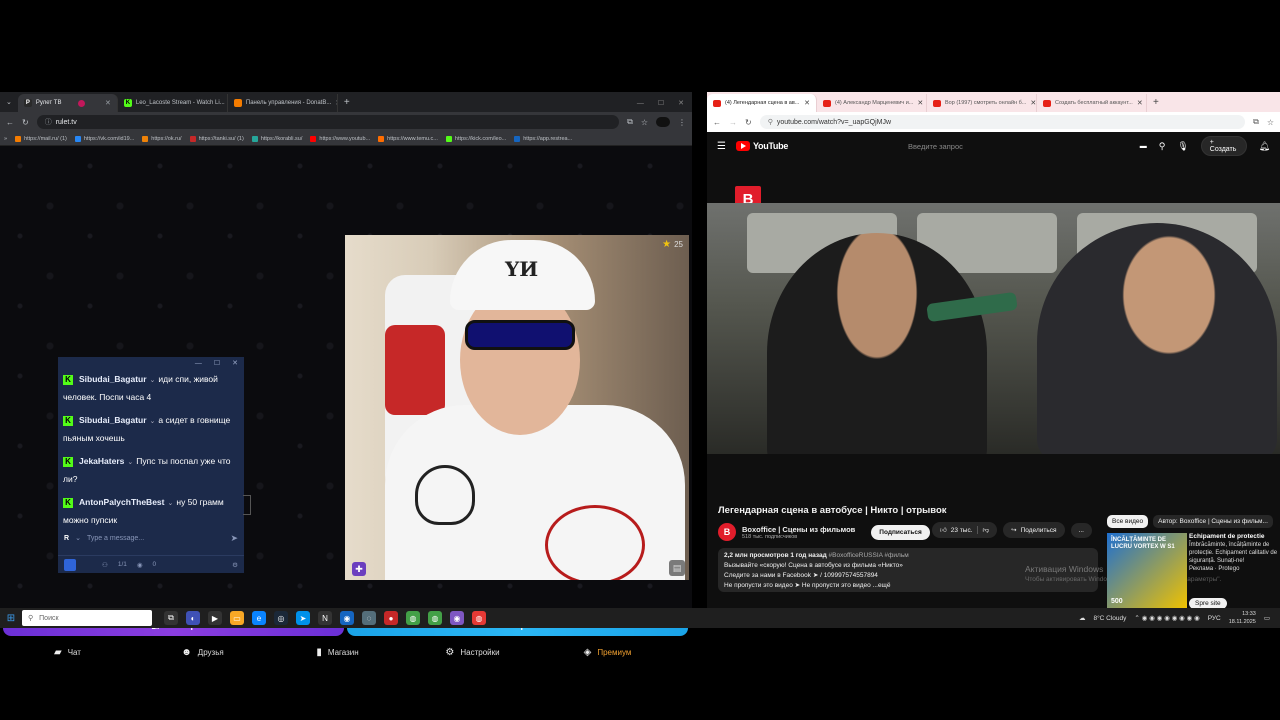  What do you see at coordinates (761, 146) in the screenshot?
I see `youtube-logo: YouTube` at bounding box center [761, 146].